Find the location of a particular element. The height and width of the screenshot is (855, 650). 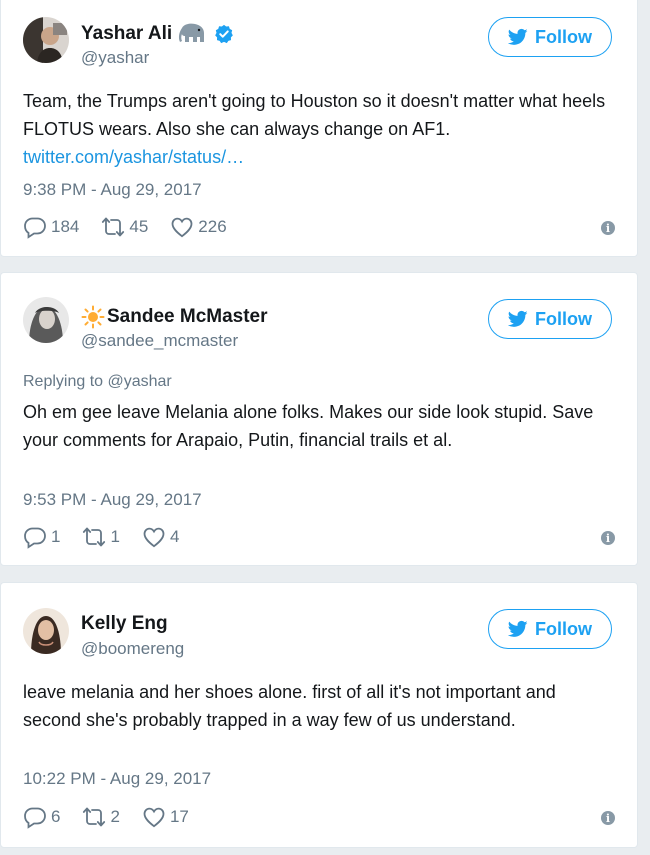

reply-button: 1 is located at coordinates (41, 537).